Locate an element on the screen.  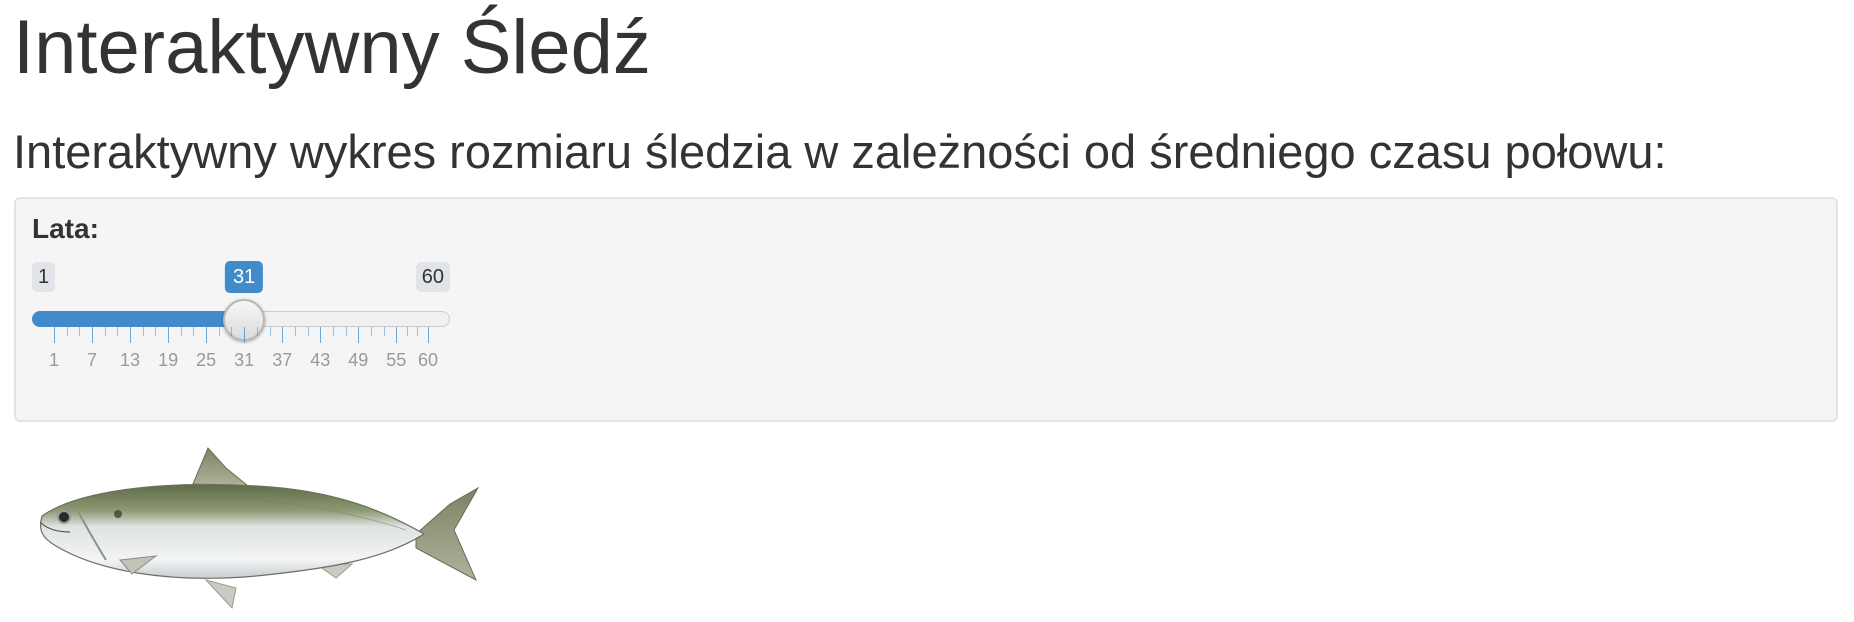
slider-grid-label: 25 is located at coordinates (206, 360).